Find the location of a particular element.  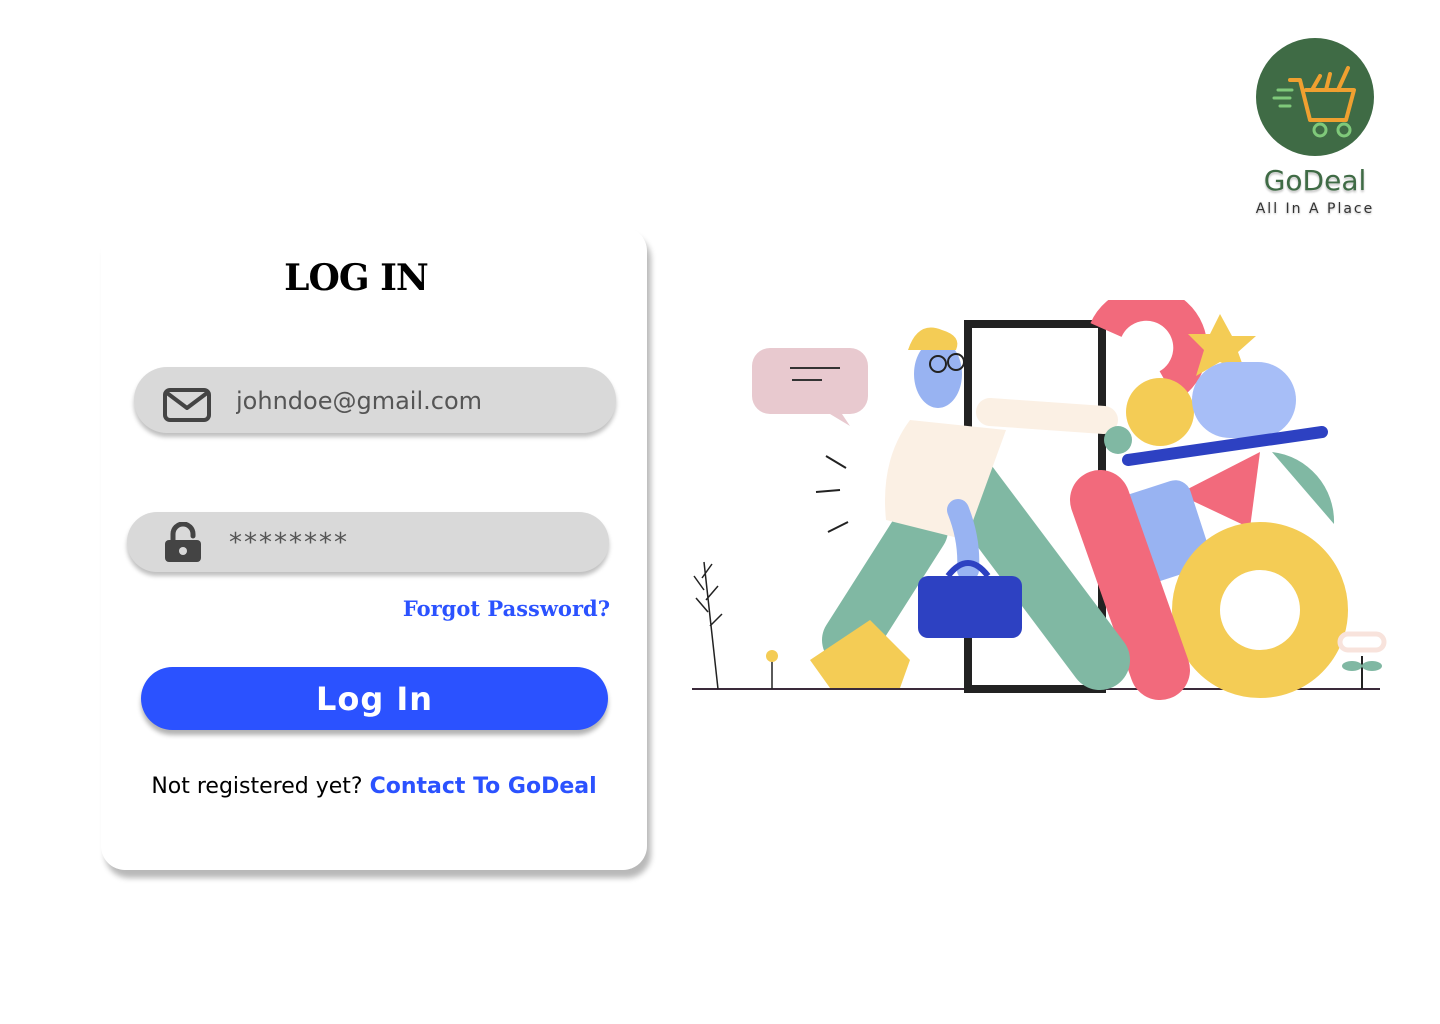

page-title: LOG IN is located at coordinates (356, 278).